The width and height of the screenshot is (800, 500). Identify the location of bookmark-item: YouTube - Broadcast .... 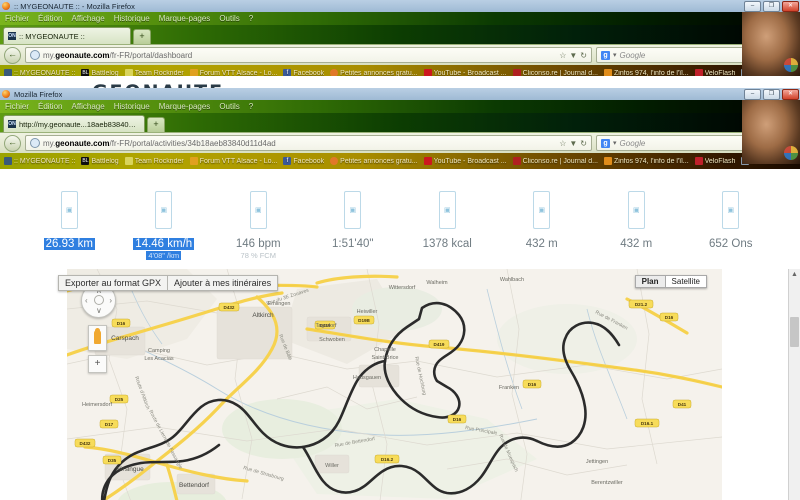
(465, 161).